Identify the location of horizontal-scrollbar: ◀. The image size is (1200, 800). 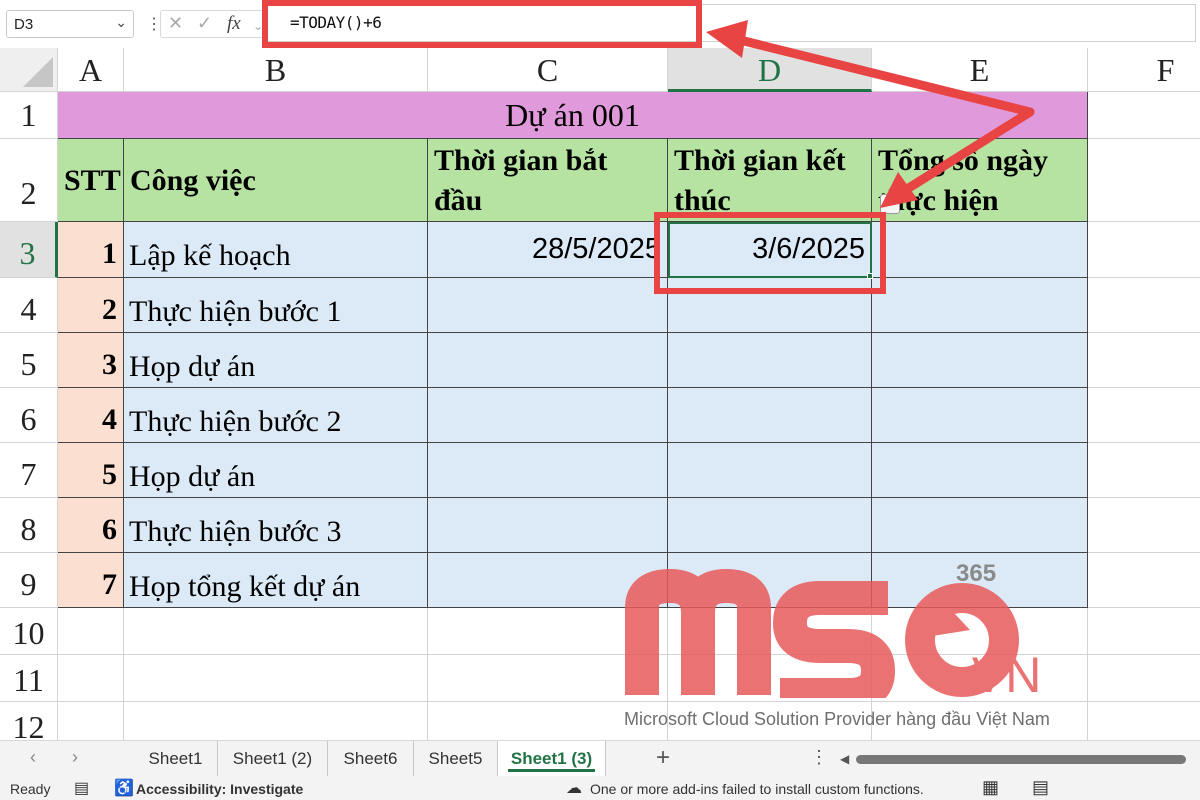
(1016, 759).